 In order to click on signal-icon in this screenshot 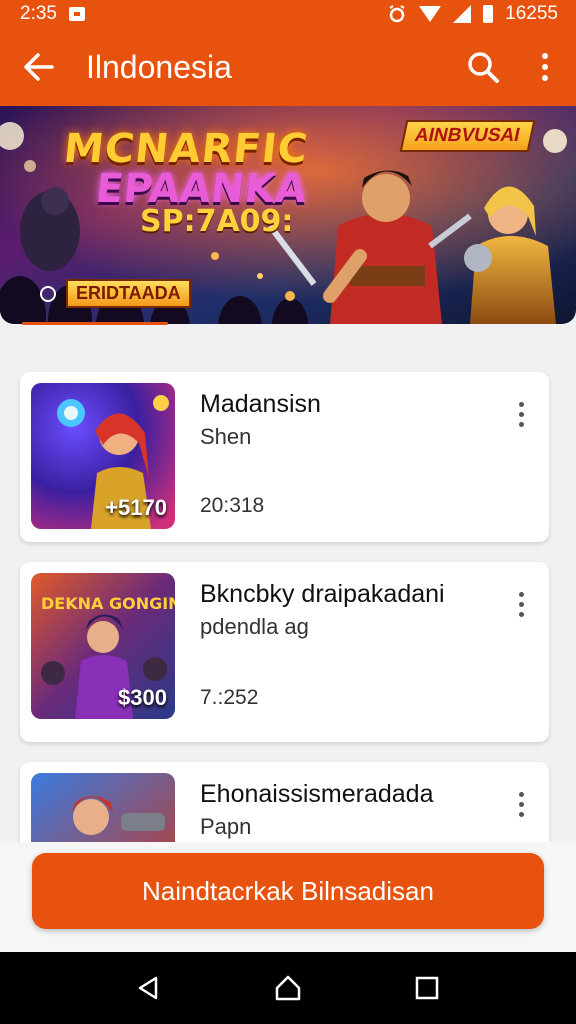, I will do `click(462, 14)`.